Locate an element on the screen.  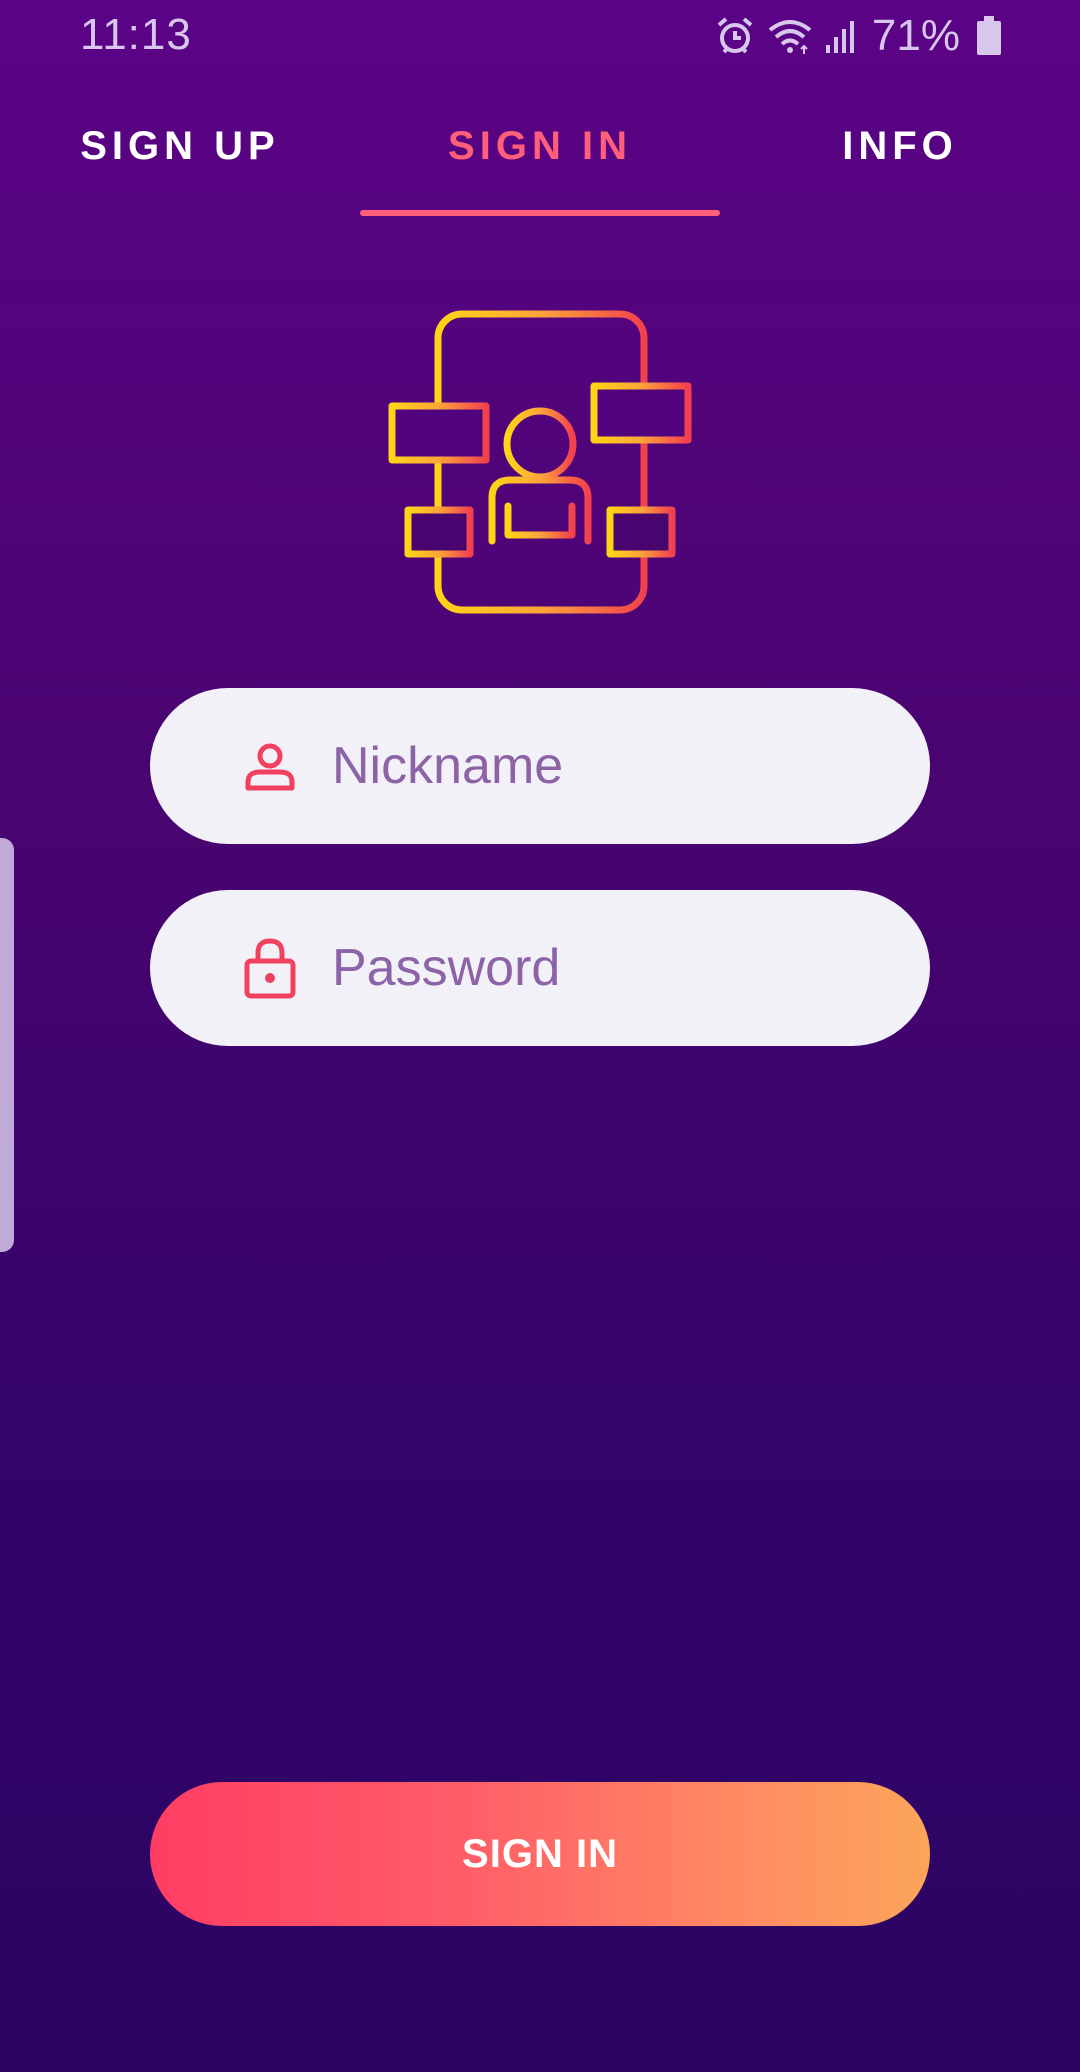
wifi-icon is located at coordinates (790, 36).